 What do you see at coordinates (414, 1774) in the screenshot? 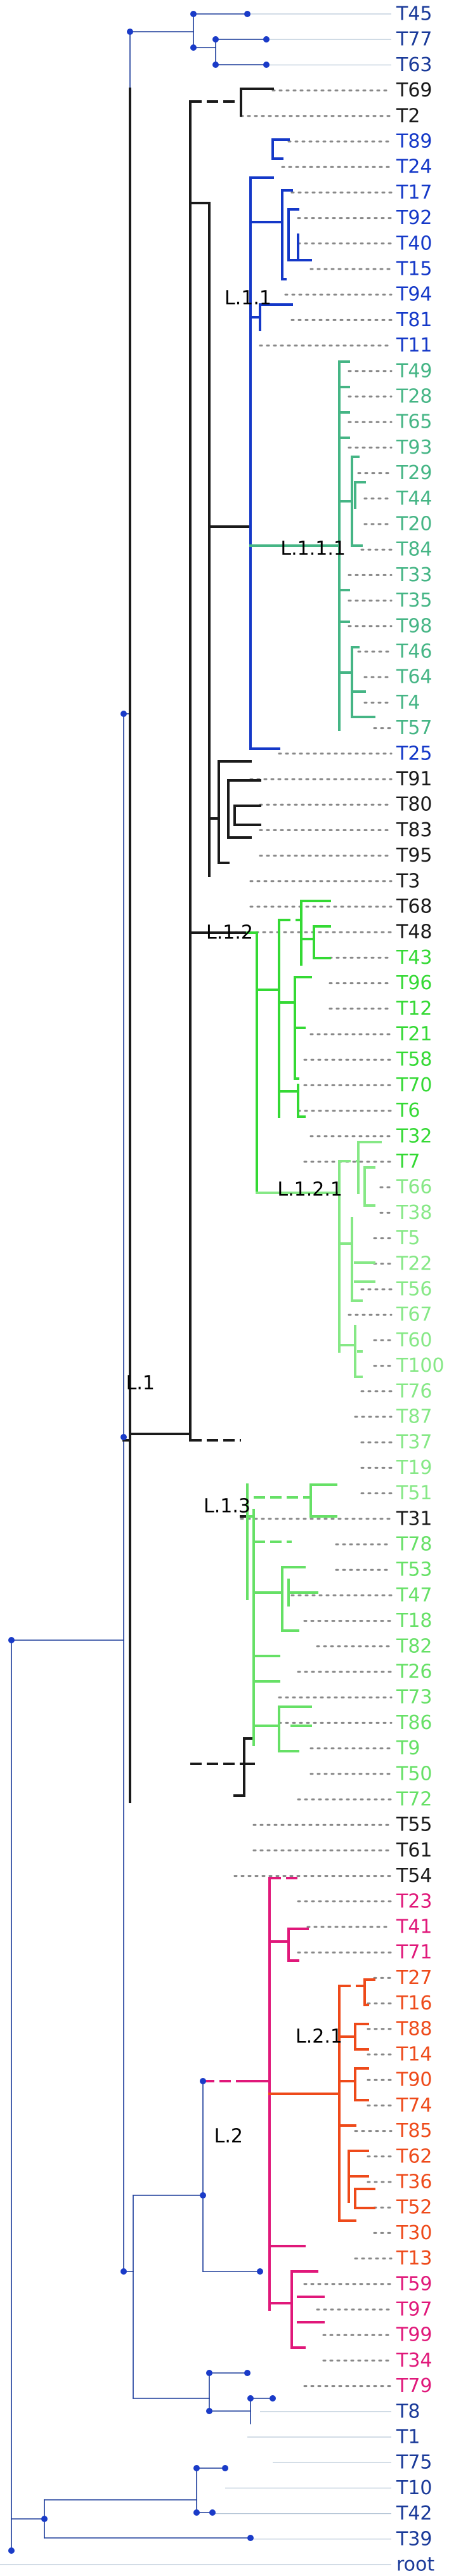
I see `tip-label-t50: T50` at bounding box center [414, 1774].